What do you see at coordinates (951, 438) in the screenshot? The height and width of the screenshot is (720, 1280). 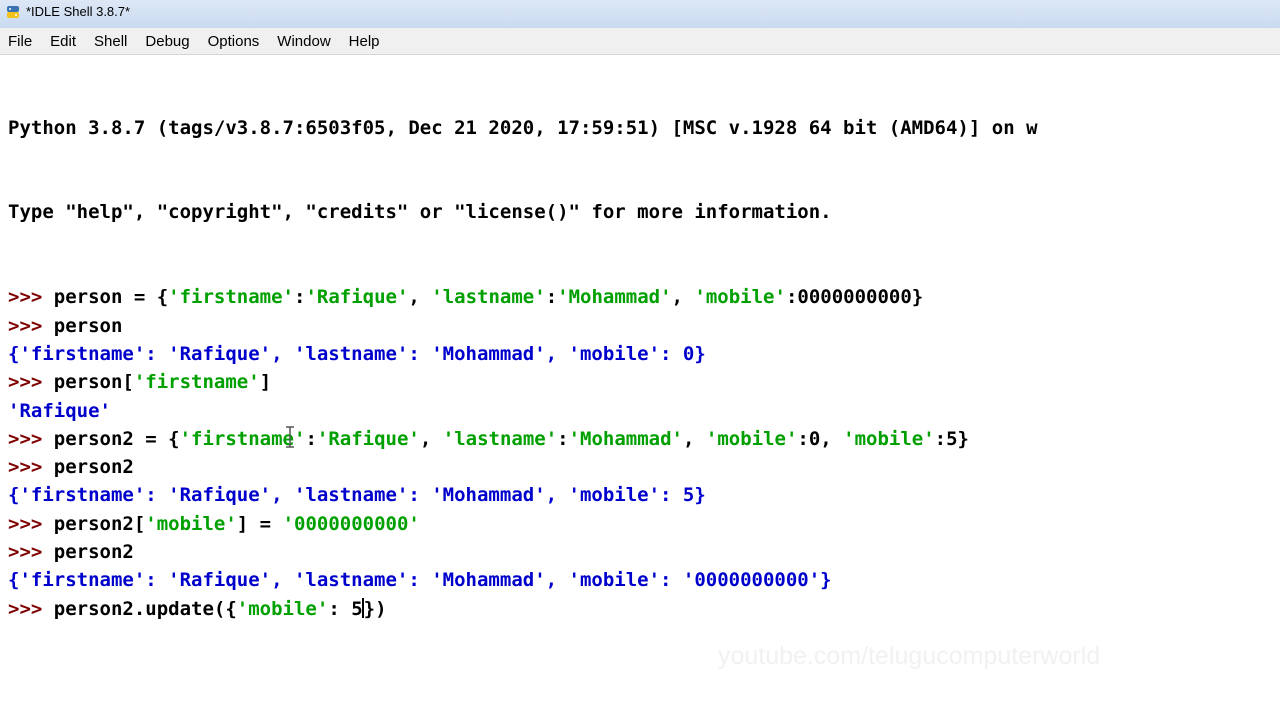 I see `code-text: :5}` at bounding box center [951, 438].